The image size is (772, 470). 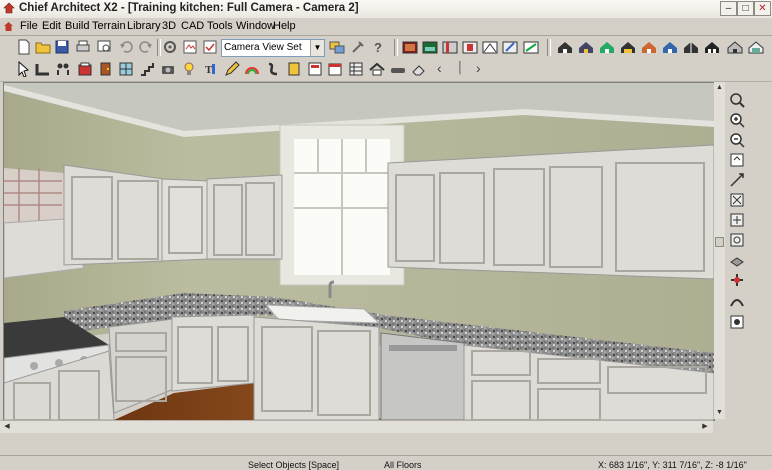 I want to click on cross-section-icon, so click(x=450, y=47).